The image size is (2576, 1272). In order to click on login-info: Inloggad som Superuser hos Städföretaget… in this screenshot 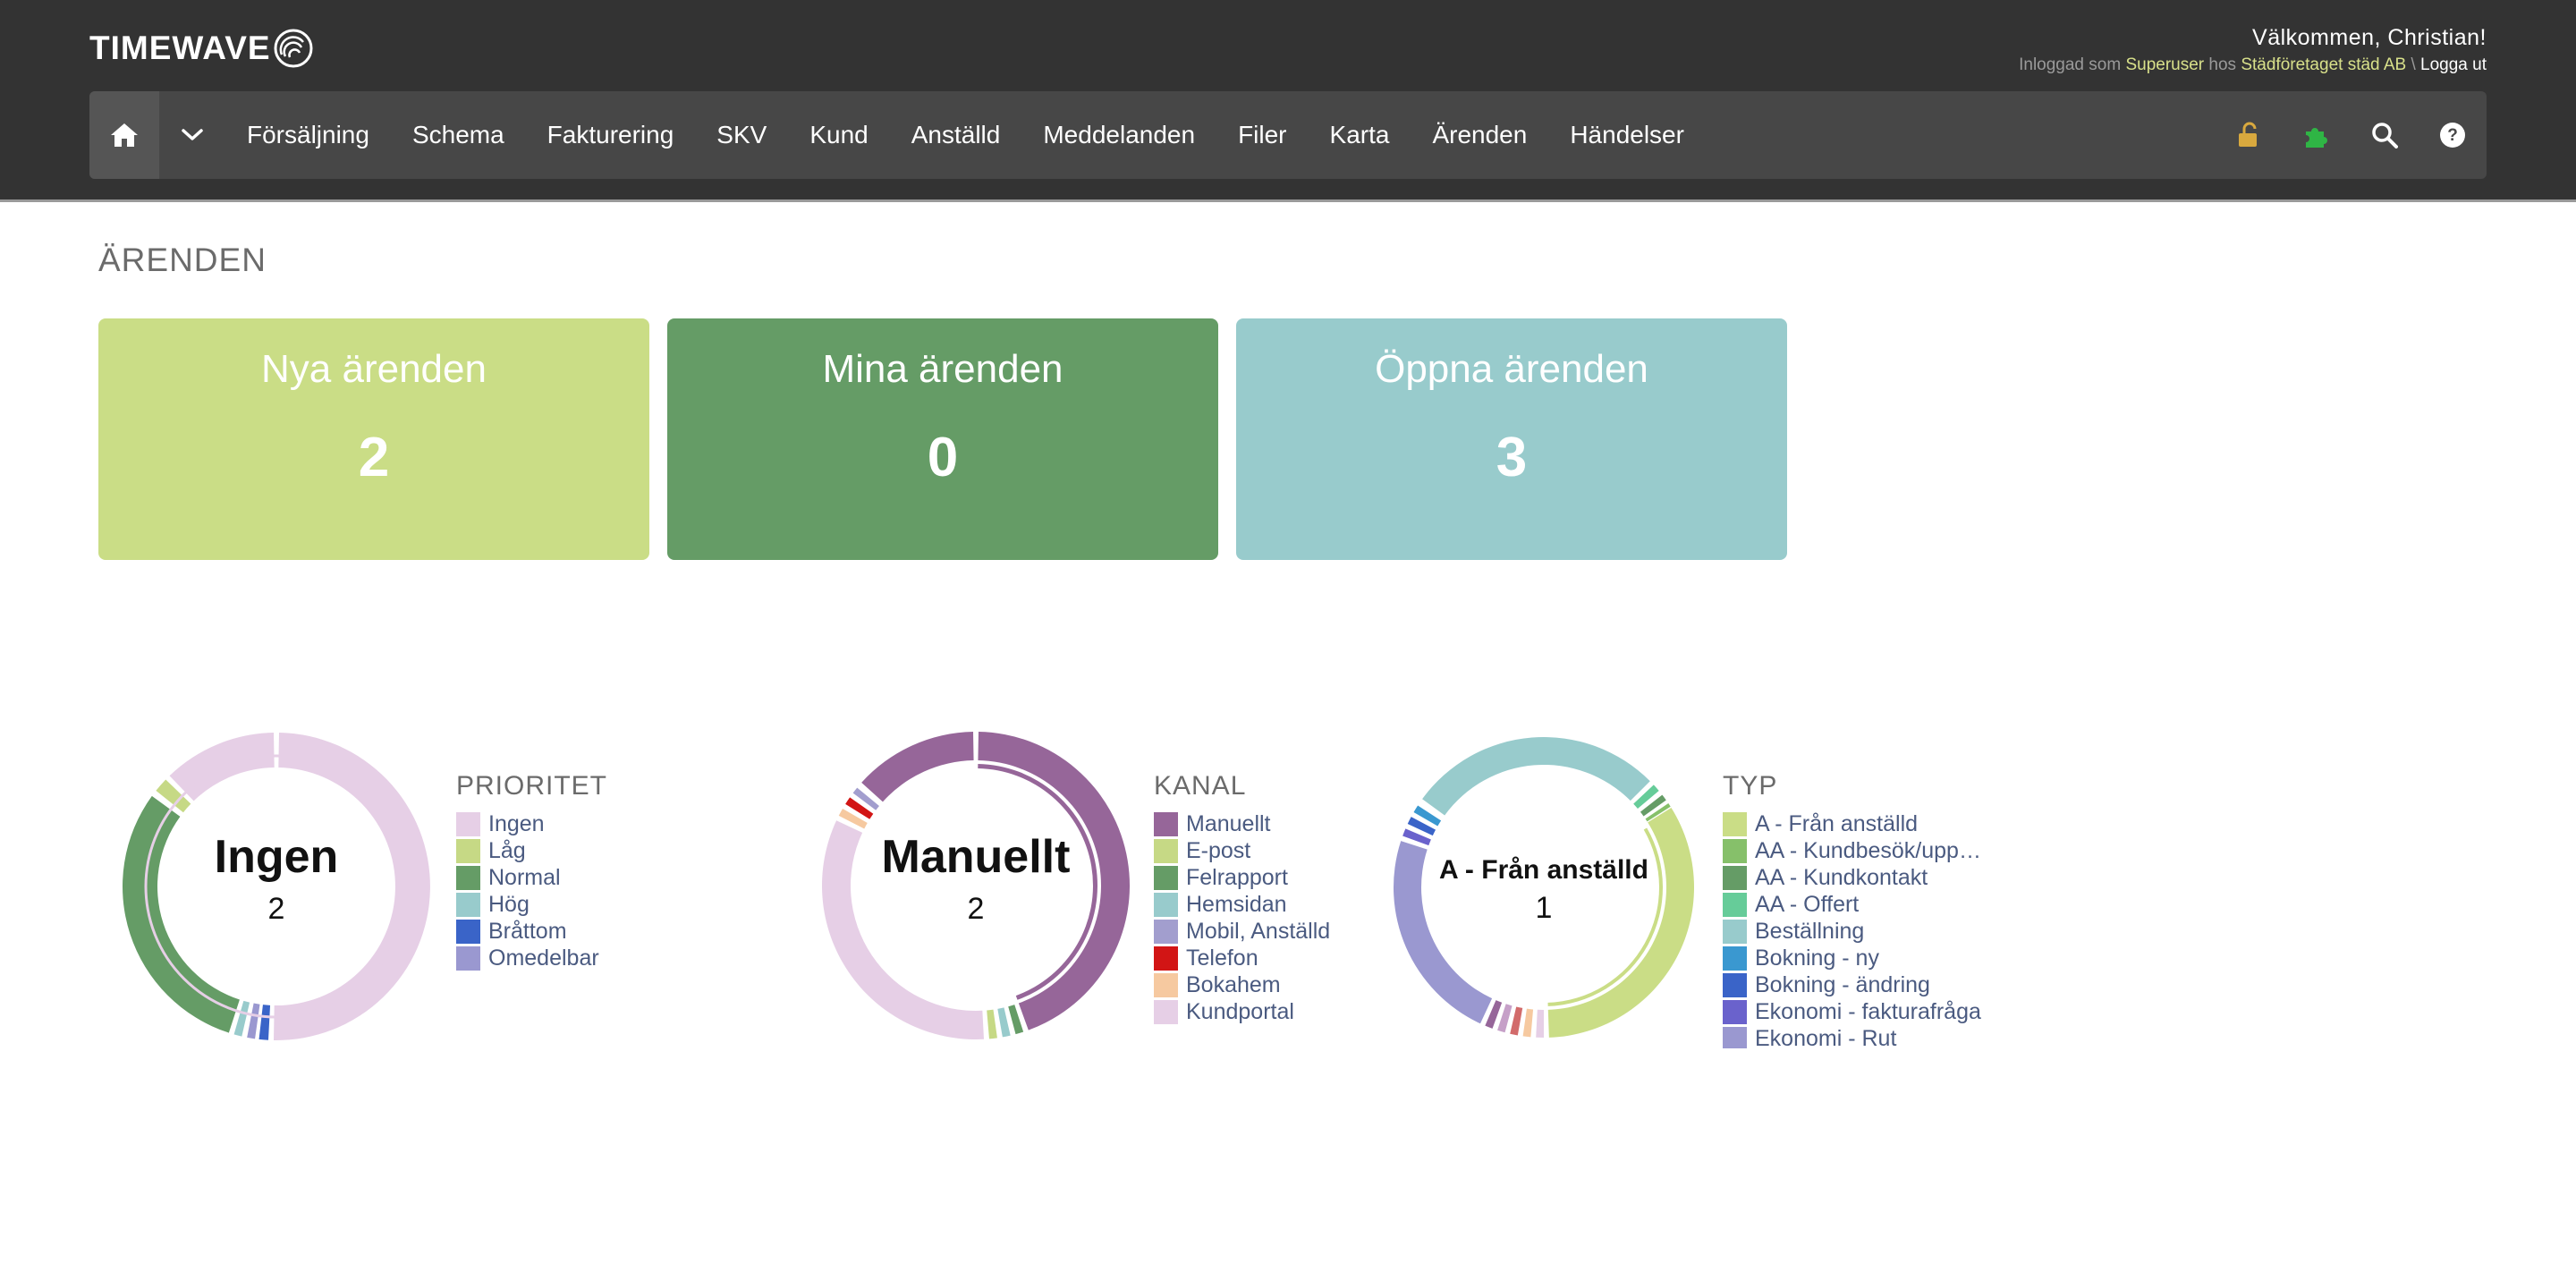, I will do `click(2253, 65)`.